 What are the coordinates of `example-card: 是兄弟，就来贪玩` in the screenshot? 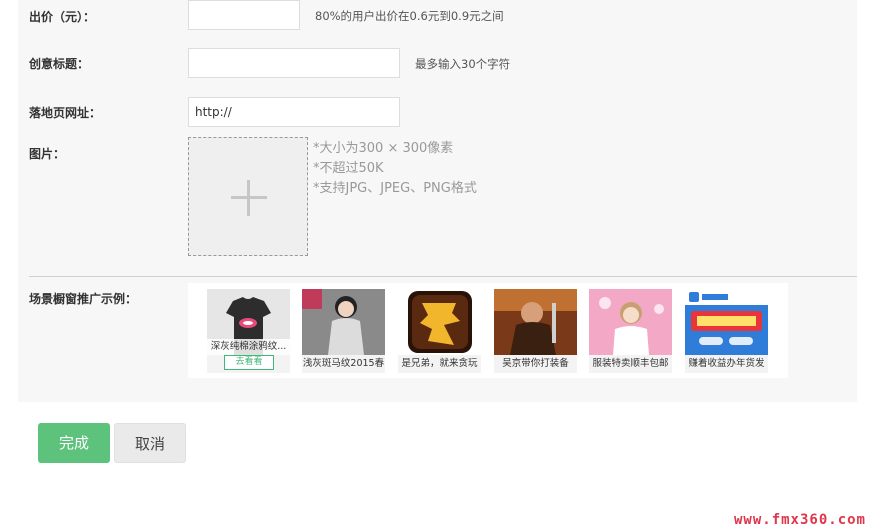 It's located at (439, 331).